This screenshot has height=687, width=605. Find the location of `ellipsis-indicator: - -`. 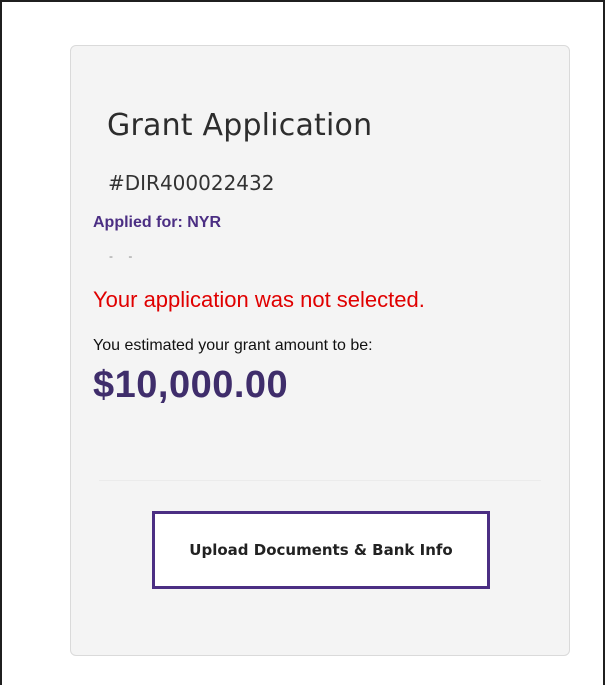

ellipsis-indicator: - - is located at coordinates (124, 256).